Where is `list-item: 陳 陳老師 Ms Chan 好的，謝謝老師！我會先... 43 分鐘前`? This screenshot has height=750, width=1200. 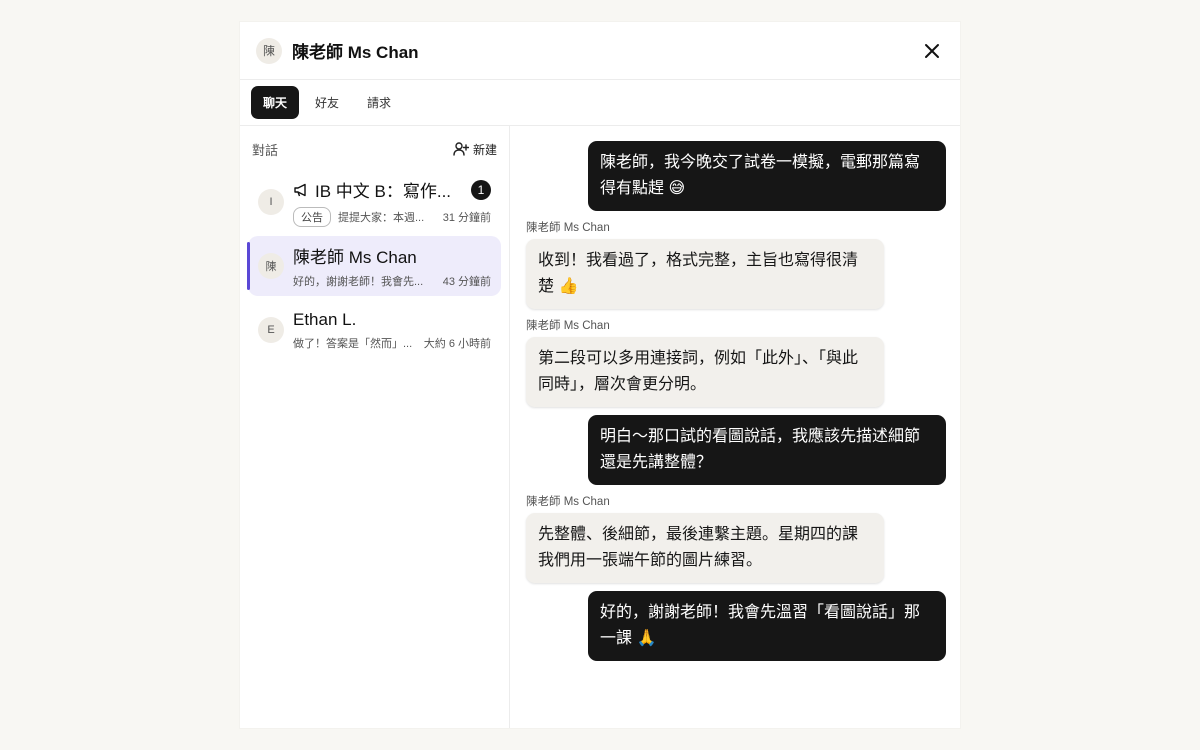
list-item: 陳 陳老師 Ms Chan 好的，謝謝老師！我會先... 43 分鐘前 is located at coordinates (374, 266).